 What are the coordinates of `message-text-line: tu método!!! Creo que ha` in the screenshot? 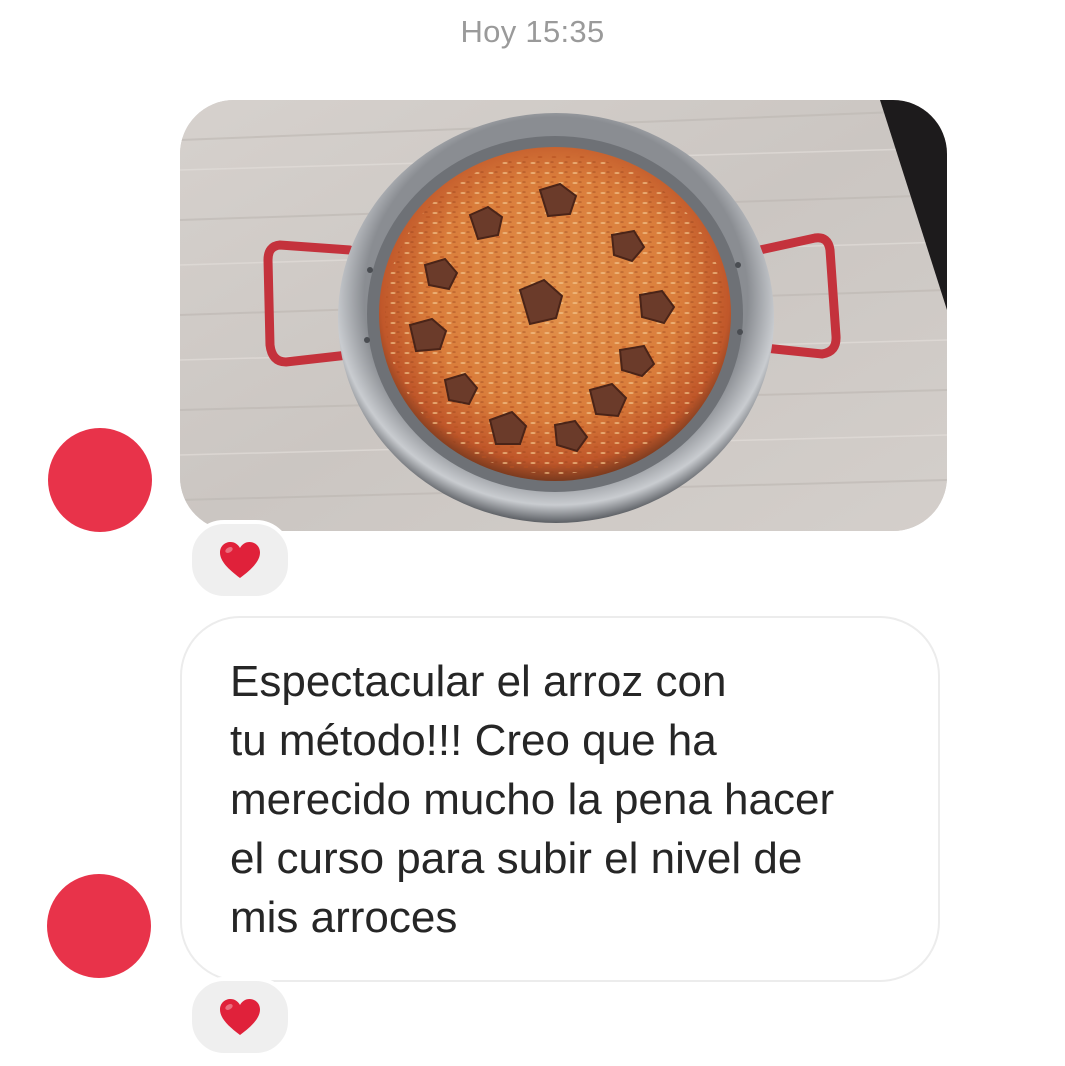 It's located at (473, 740).